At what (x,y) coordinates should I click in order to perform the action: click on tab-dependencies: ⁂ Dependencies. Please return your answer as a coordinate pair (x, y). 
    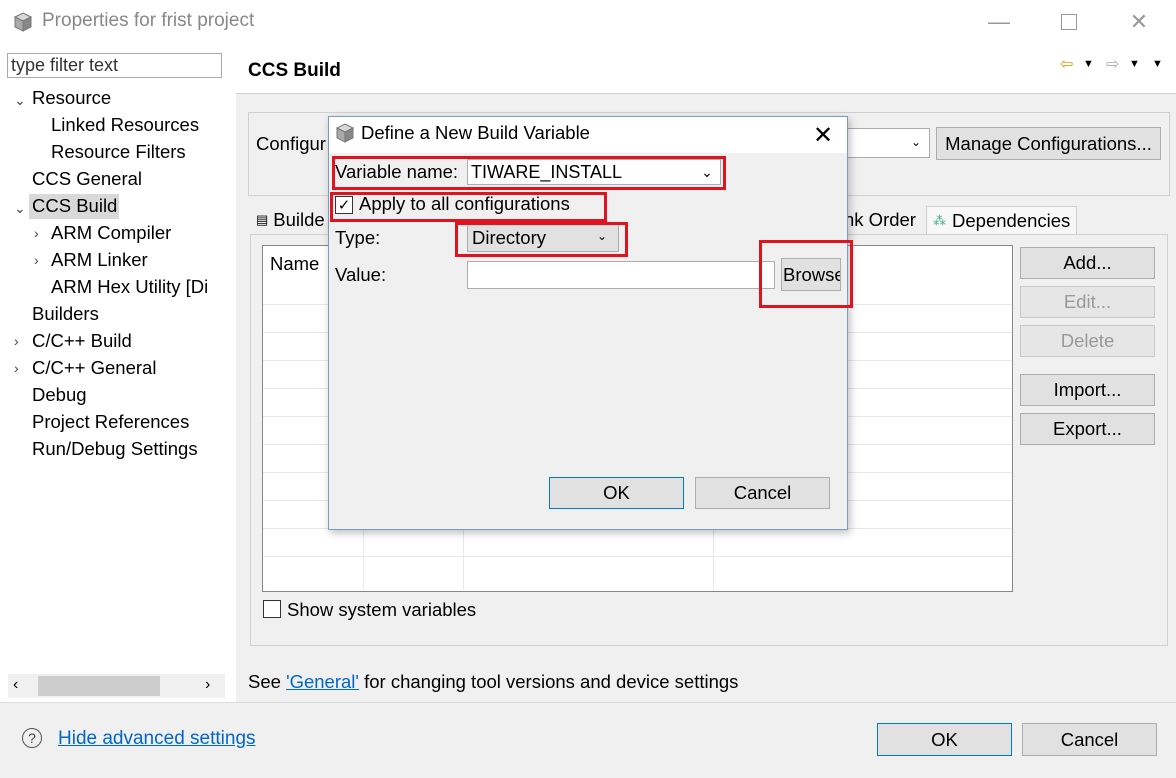
    Looking at the image, I should click on (1002, 220).